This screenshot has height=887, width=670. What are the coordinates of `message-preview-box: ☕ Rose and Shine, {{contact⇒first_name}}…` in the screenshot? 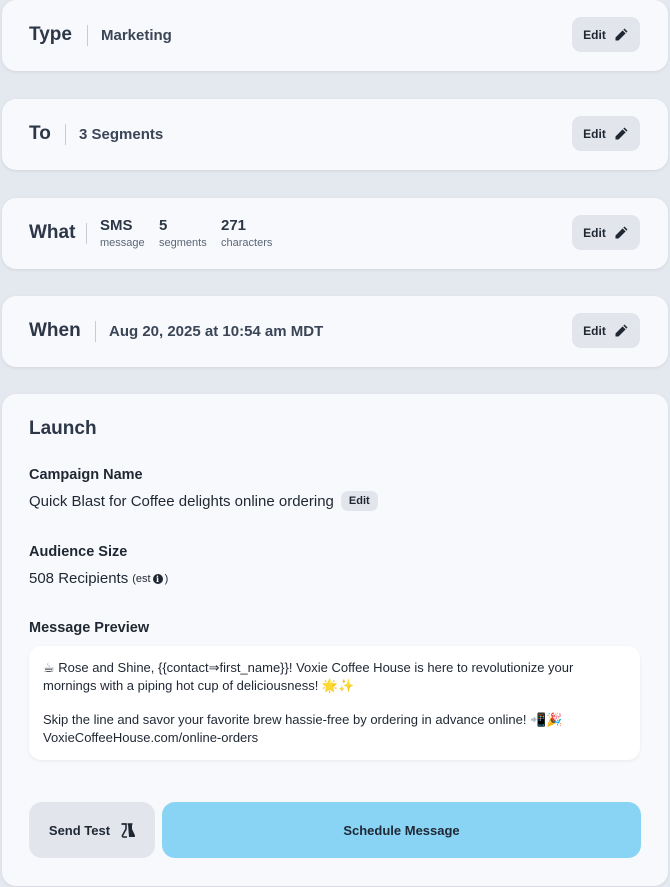 It's located at (334, 703).